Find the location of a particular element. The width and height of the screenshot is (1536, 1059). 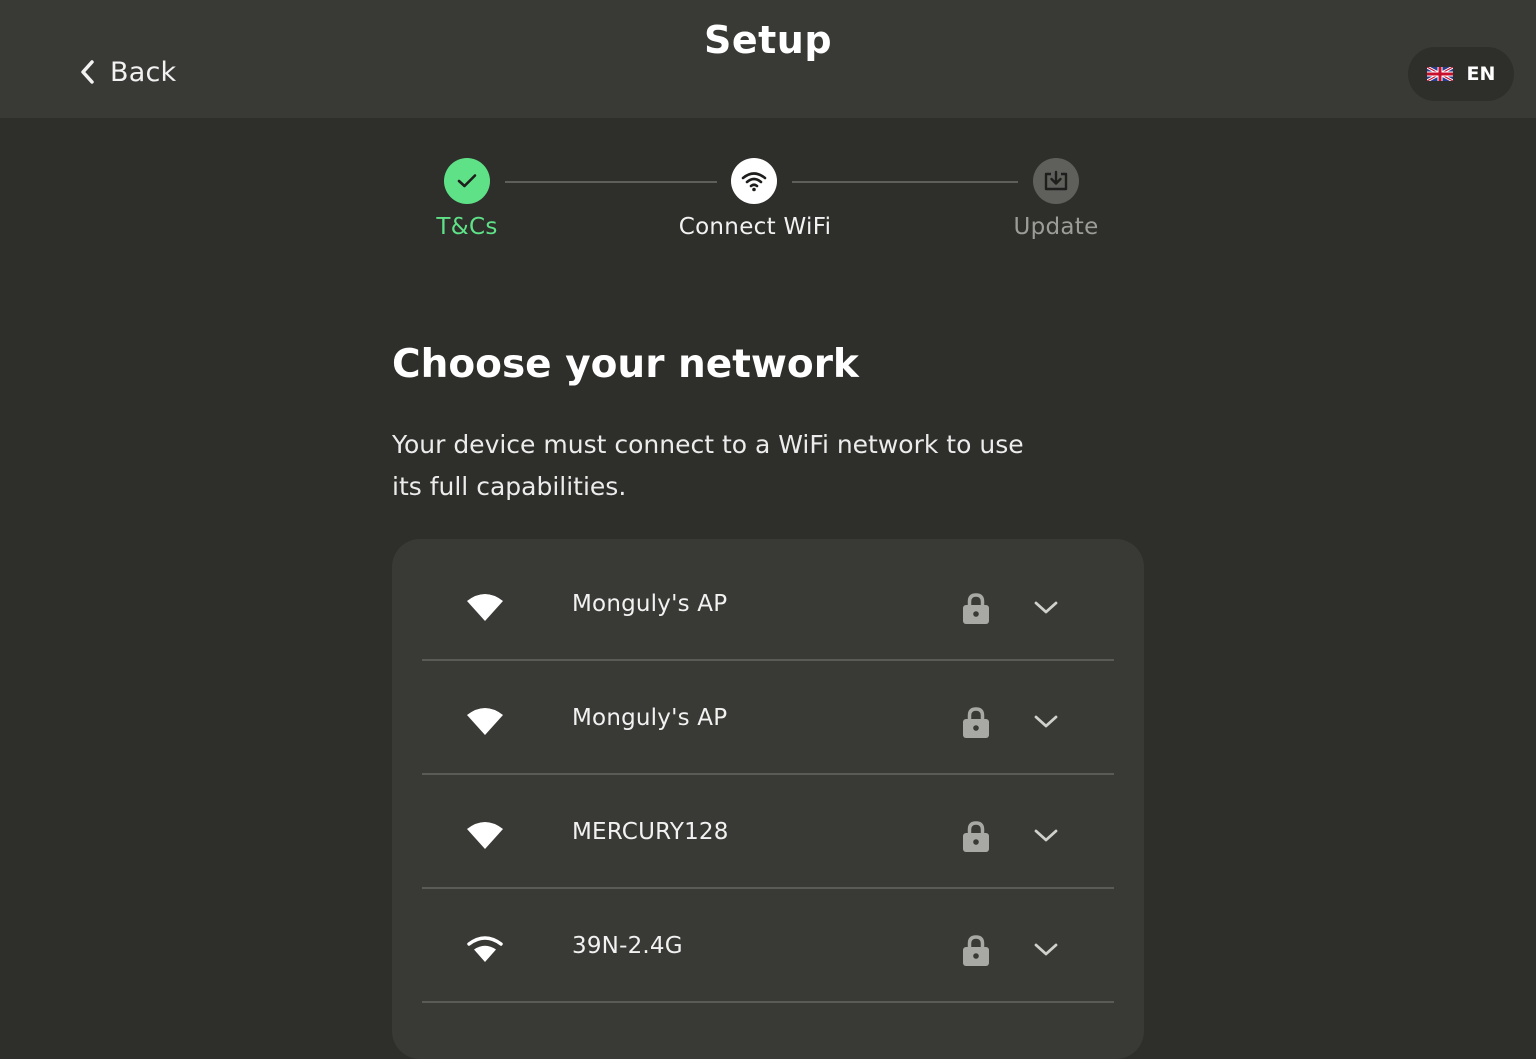

top-bar: Back Setup EN is located at coordinates (768, 59).